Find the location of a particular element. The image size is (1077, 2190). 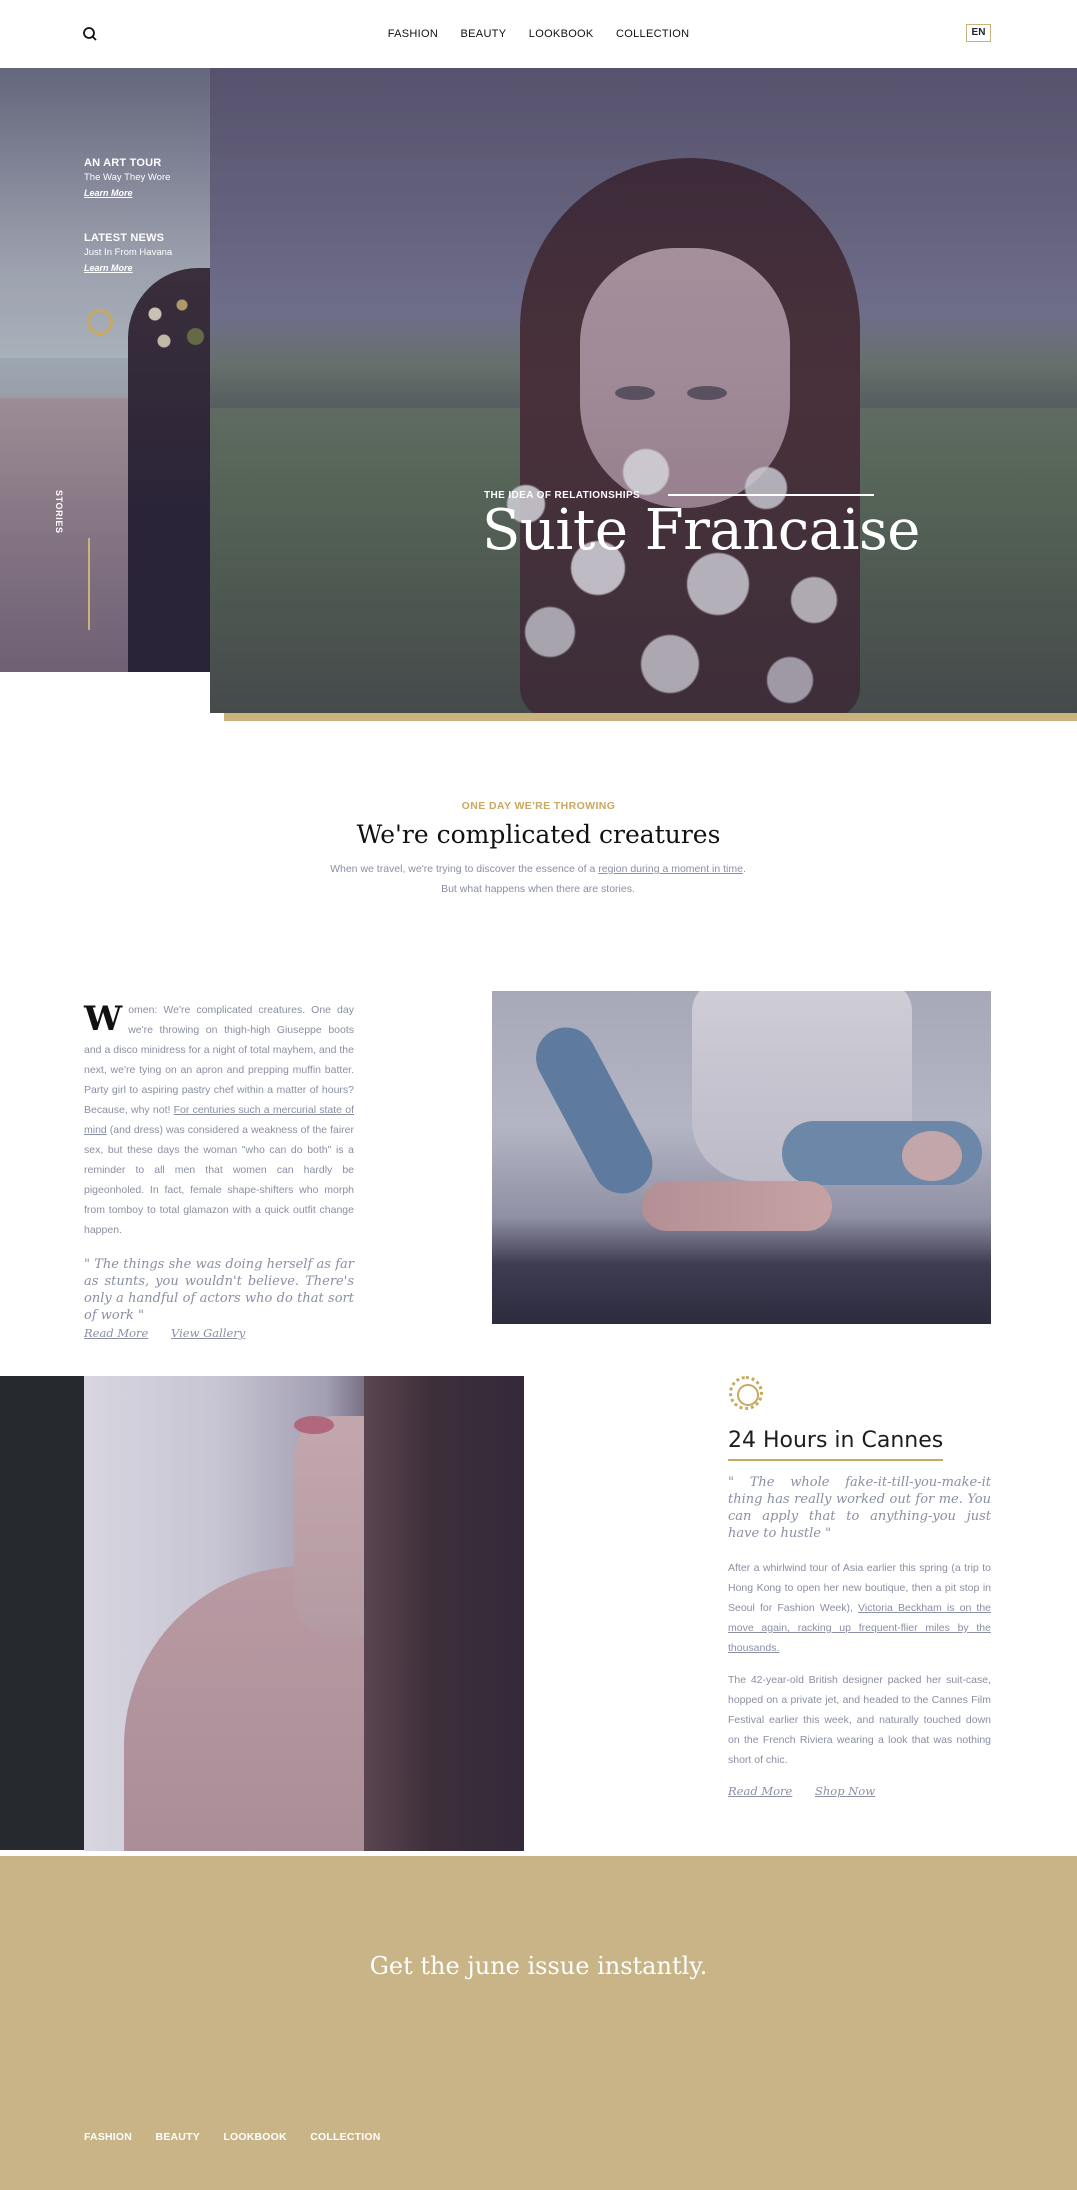

view-gallery-link: View Gallery is located at coordinates (208, 1333).